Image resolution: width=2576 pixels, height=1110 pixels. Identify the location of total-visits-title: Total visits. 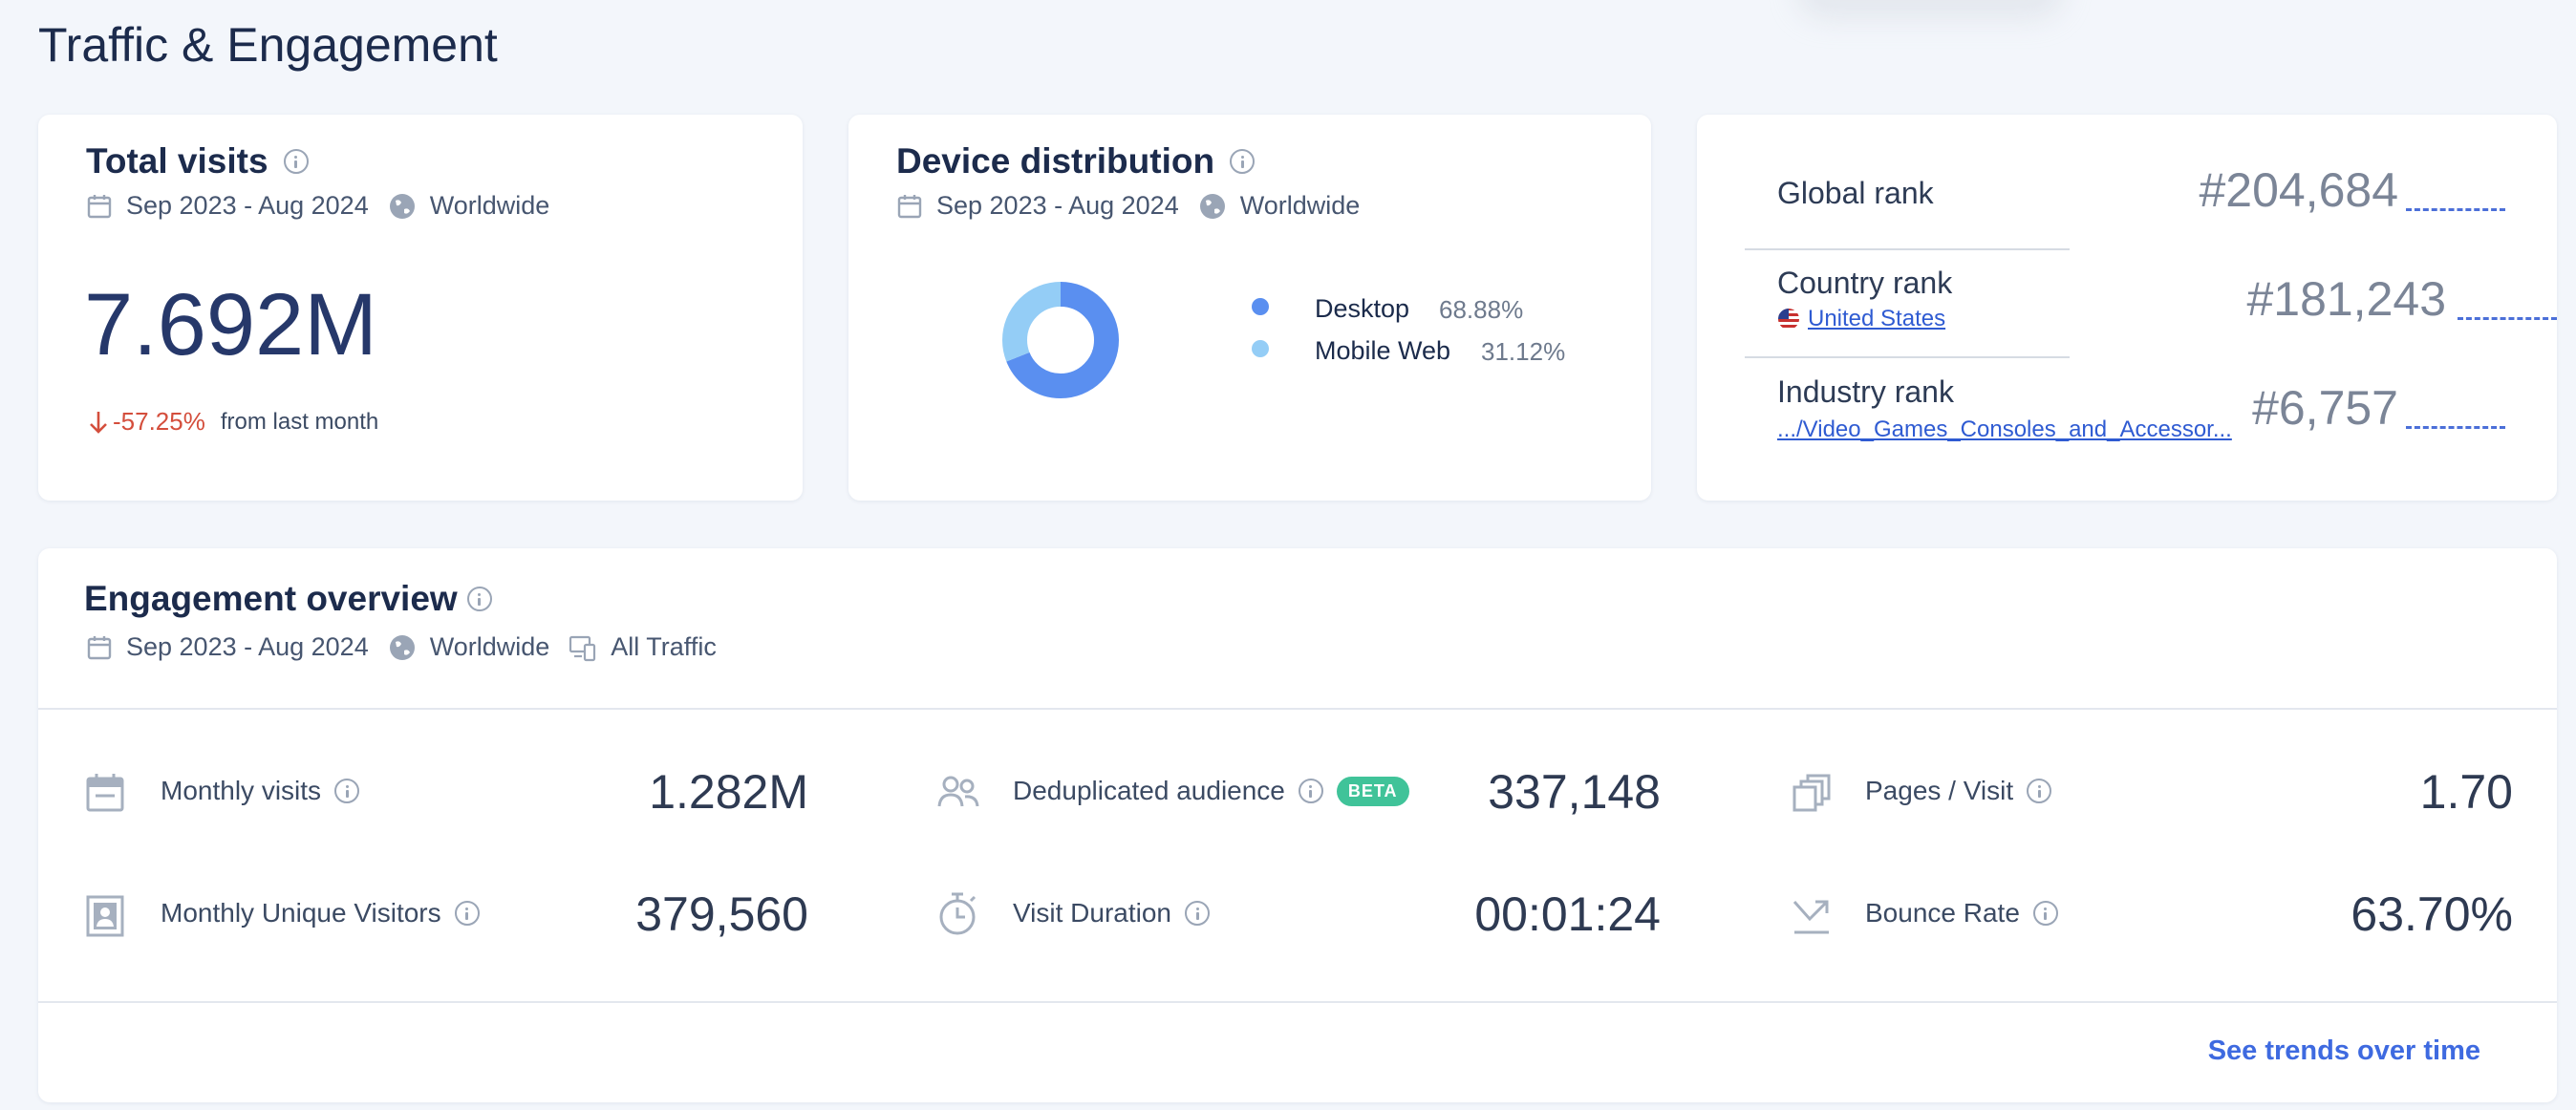
(177, 161).